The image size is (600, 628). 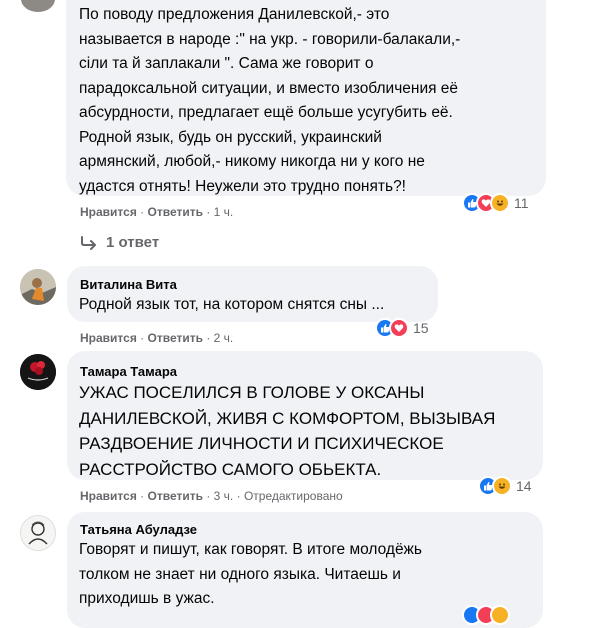 I want to click on reaction-count: 15, so click(x=421, y=328).